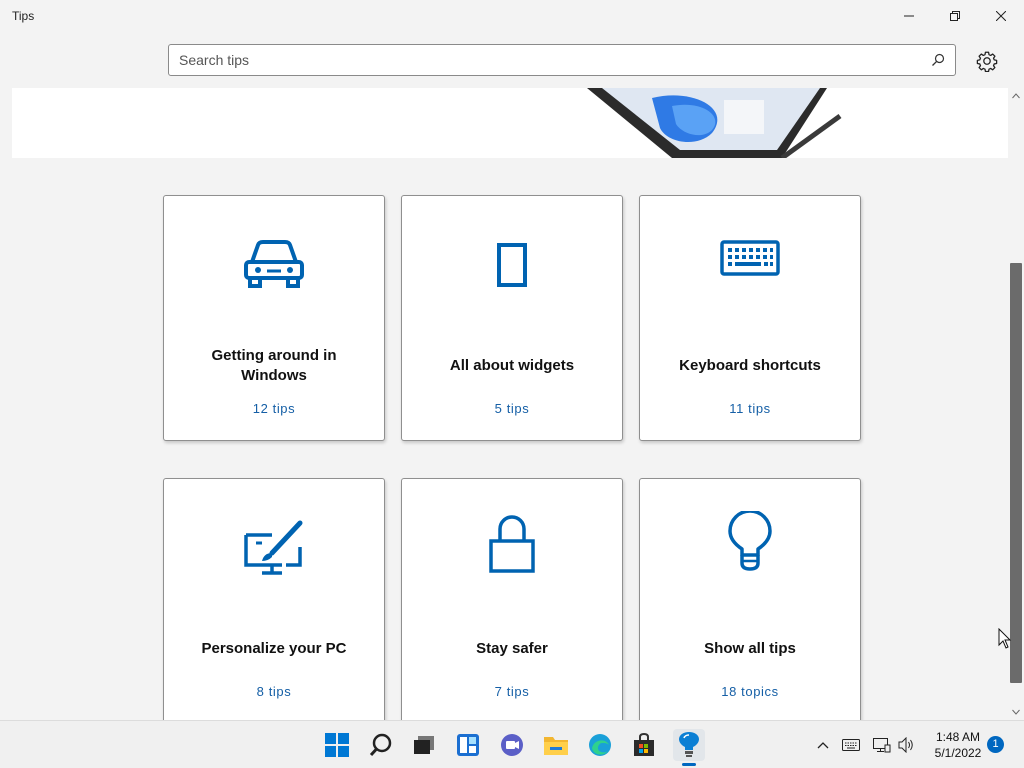  I want to click on folder-icon, so click(556, 746).